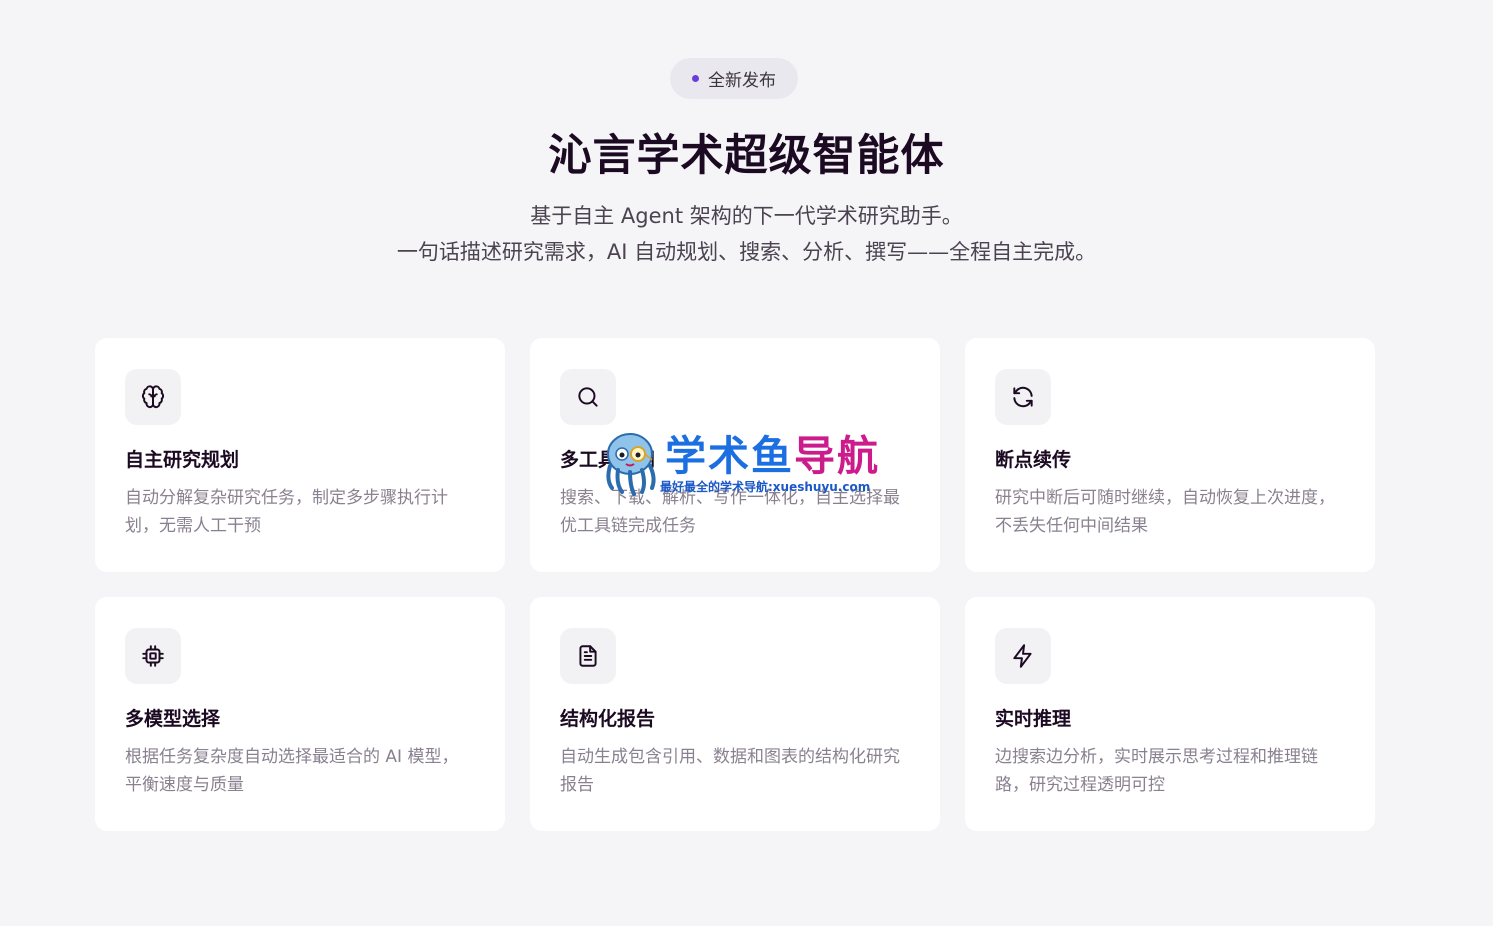 This screenshot has height=926, width=1493. What do you see at coordinates (1170, 455) in the screenshot?
I see `feature-card-resume: 断点续传 研究中断后可随时继续，自动恢复上次进度，不丢失任何中间结果` at bounding box center [1170, 455].